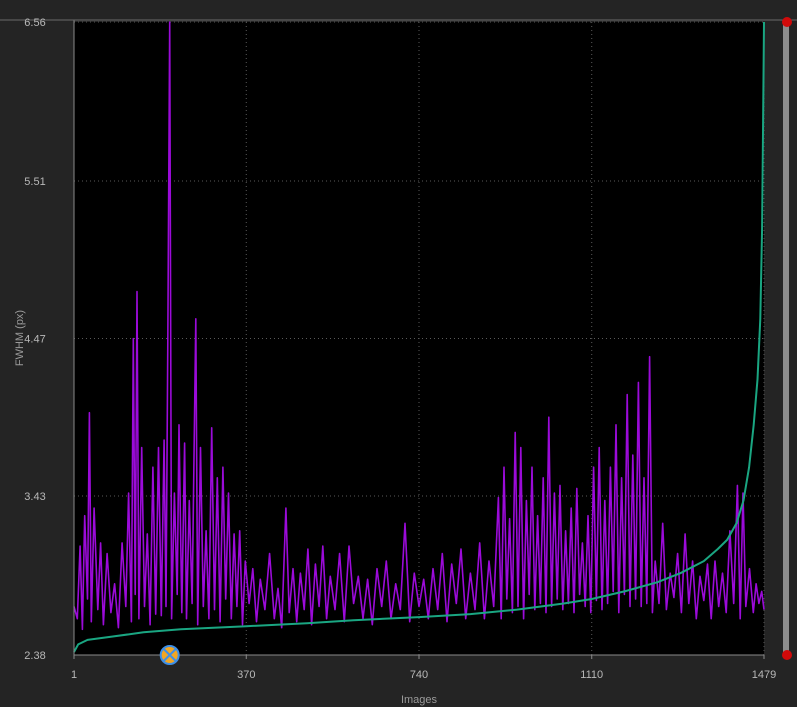 The image size is (797, 707). What do you see at coordinates (419, 675) in the screenshot?
I see `x-tick-label: 740` at bounding box center [419, 675].